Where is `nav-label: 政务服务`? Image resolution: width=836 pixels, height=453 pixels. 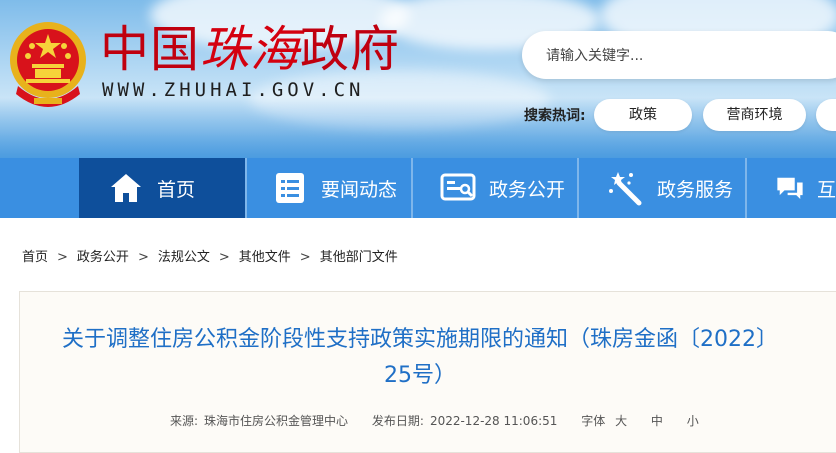 nav-label: 政务服务 is located at coordinates (695, 189).